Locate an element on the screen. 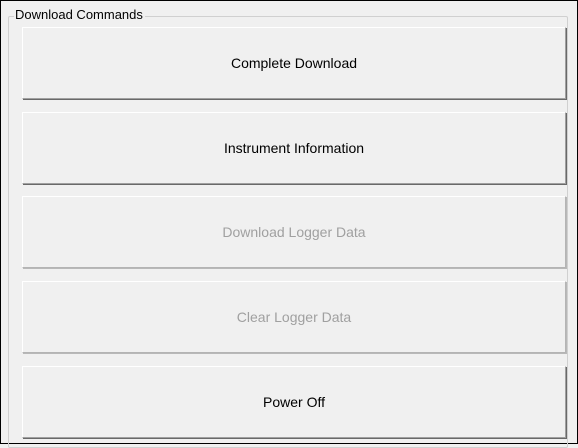 Image resolution: width=578 pixels, height=448 pixels. instrument-information-label: Instrument Information is located at coordinates (294, 148).